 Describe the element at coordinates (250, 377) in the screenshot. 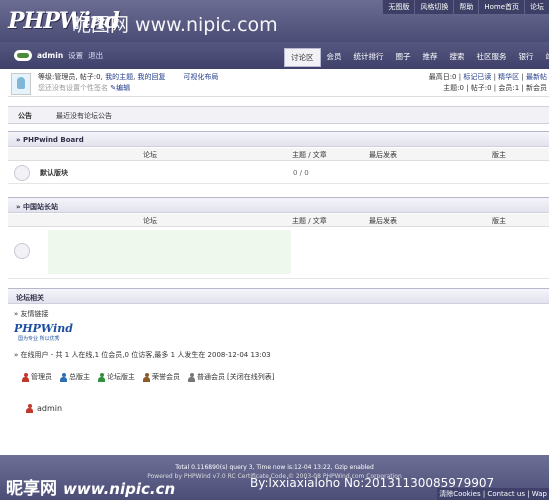

I see `close-online-list-link: [关闭在线列表]` at that location.